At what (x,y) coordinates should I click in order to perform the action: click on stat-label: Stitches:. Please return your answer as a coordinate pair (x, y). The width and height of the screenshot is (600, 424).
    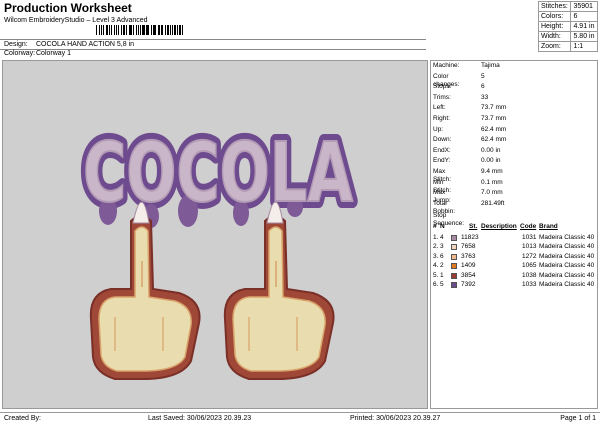
    Looking at the image, I should click on (554, 6).